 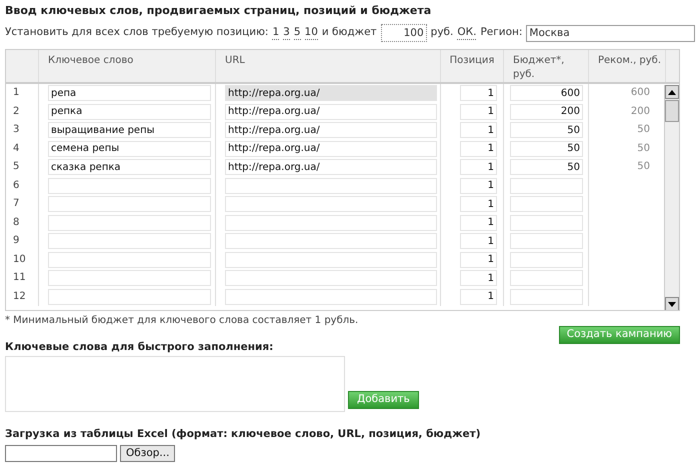 I want to click on column-header: URL, so click(x=328, y=66).